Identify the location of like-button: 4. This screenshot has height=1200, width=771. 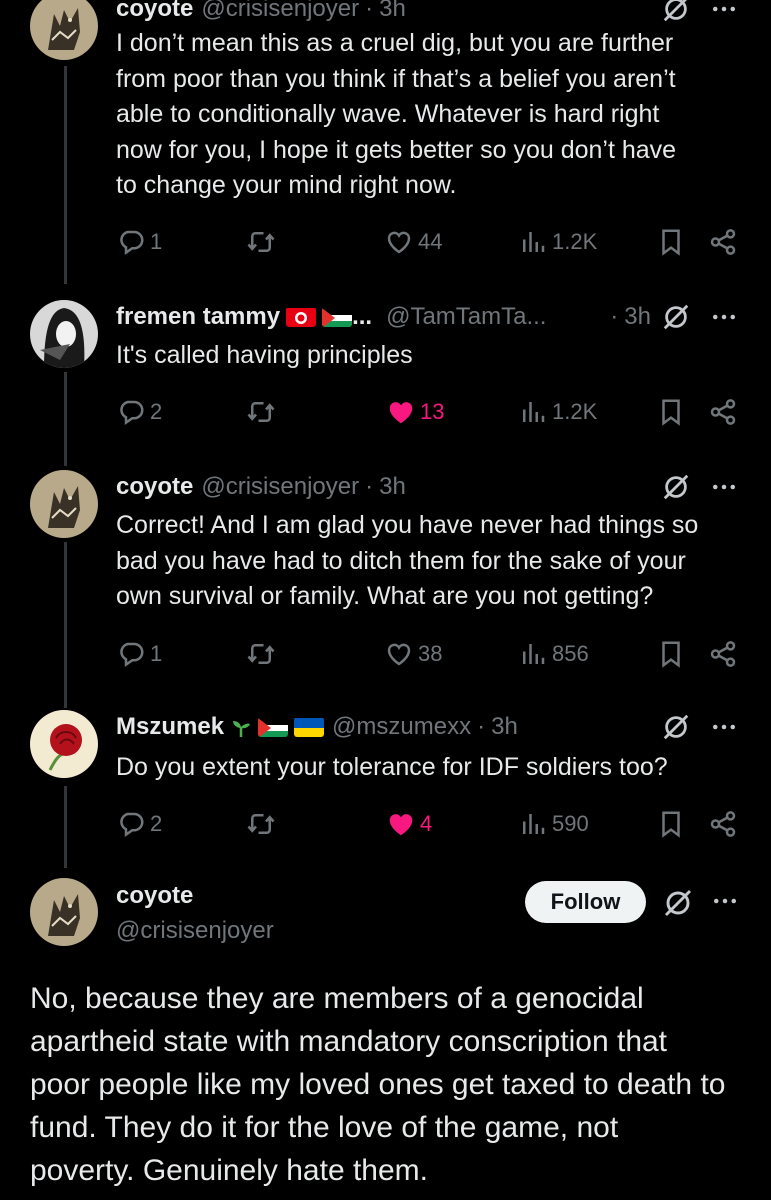
(409, 824).